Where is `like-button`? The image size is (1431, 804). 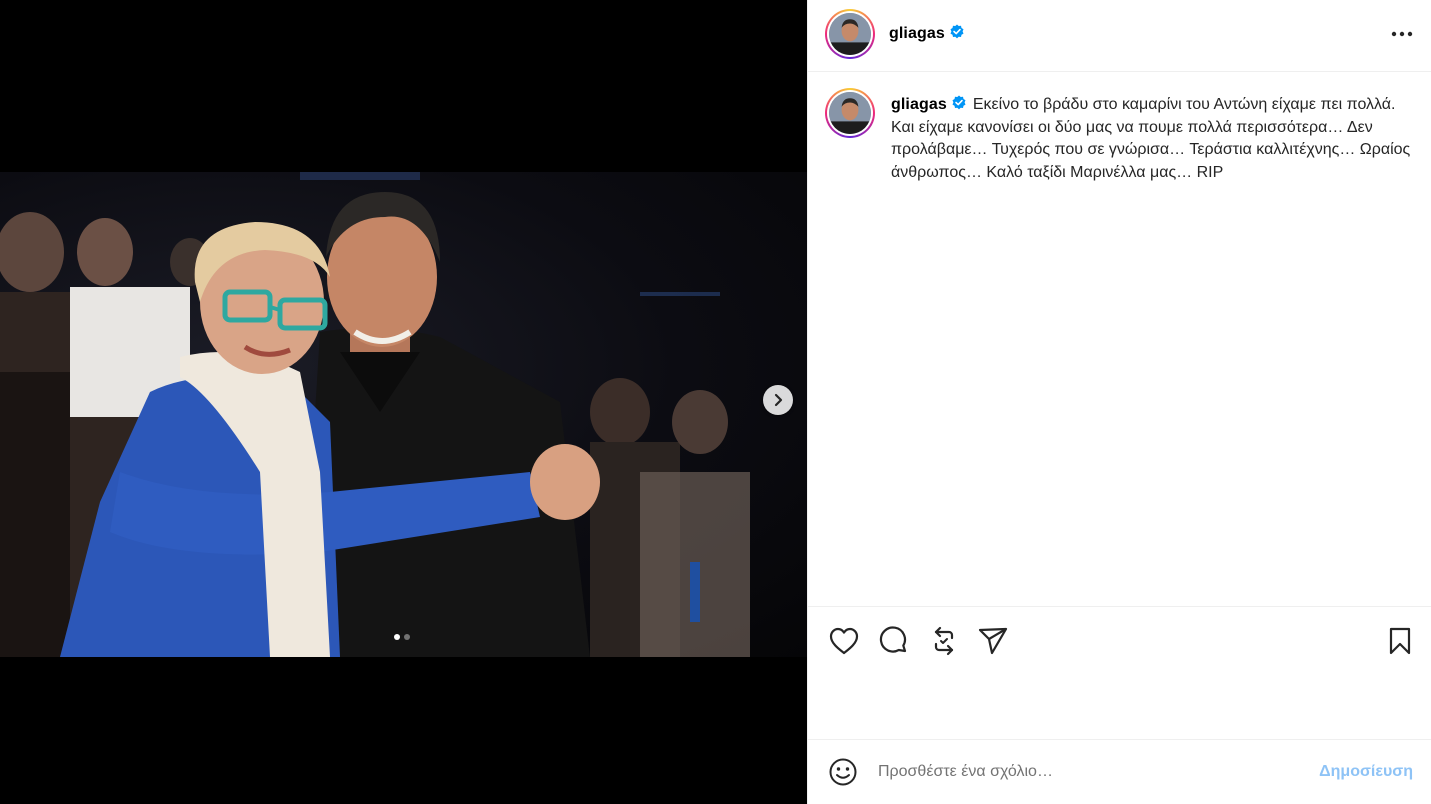 like-button is located at coordinates (844, 641).